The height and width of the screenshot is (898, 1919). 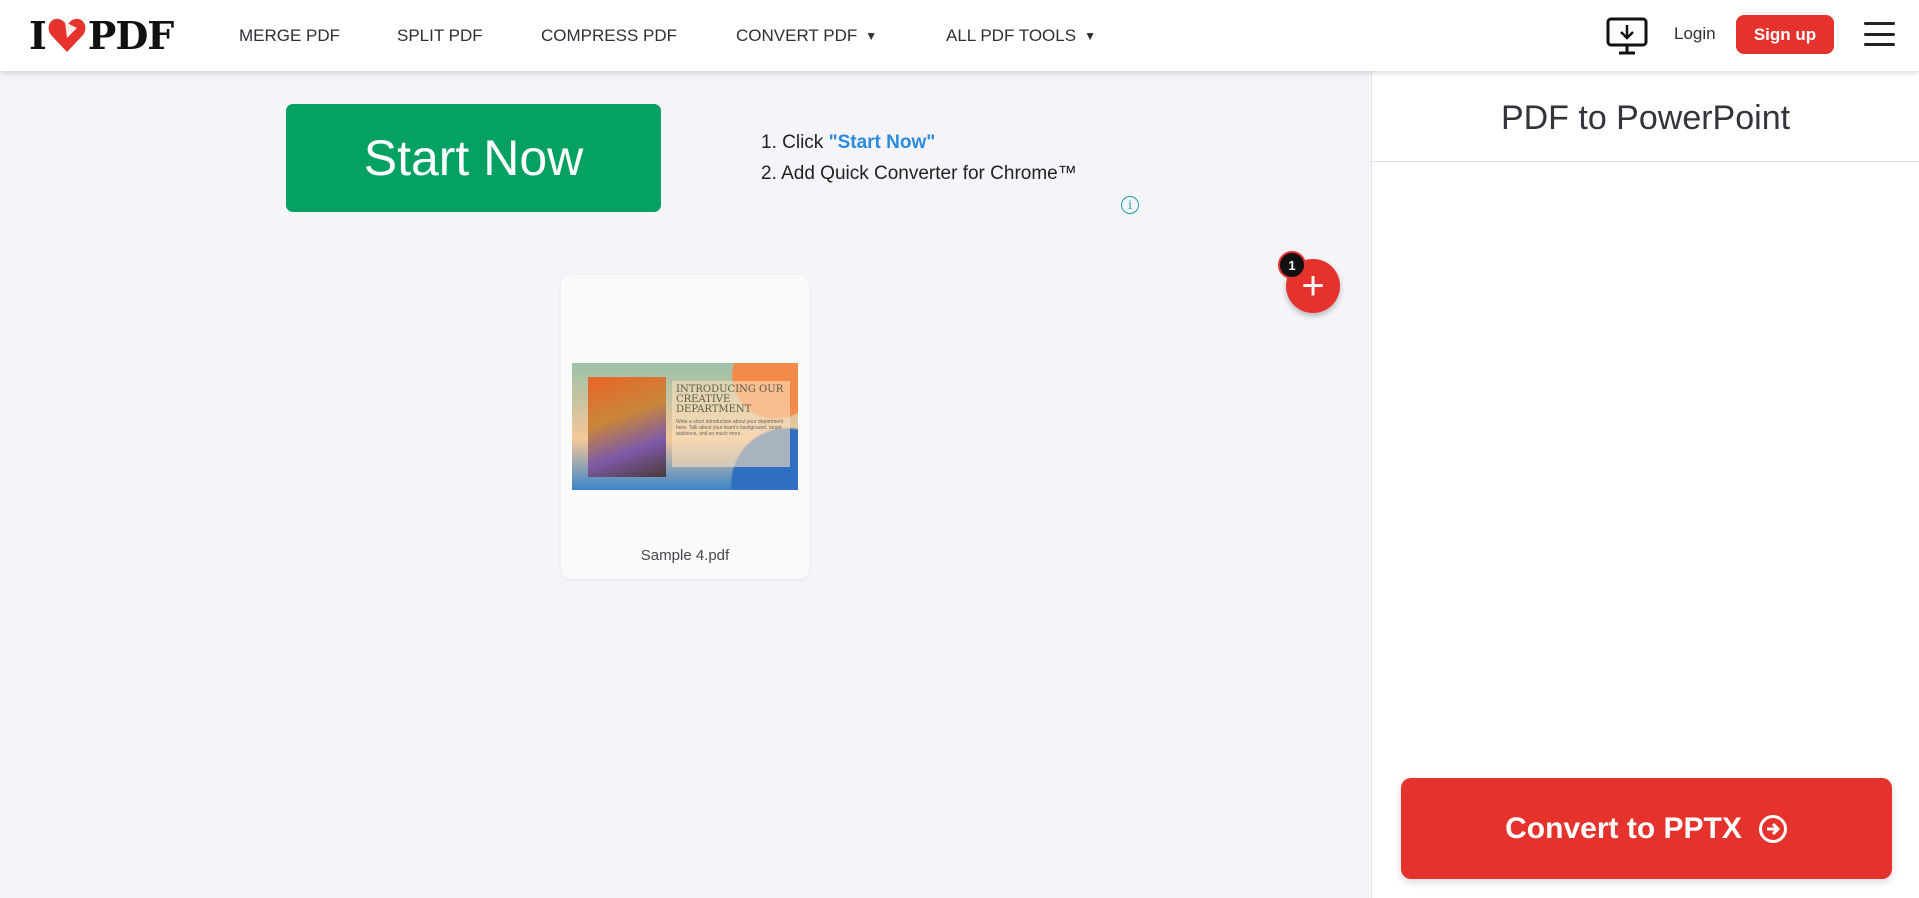 What do you see at coordinates (685, 555) in the screenshot?
I see `file-name: Sample 4.pdf` at bounding box center [685, 555].